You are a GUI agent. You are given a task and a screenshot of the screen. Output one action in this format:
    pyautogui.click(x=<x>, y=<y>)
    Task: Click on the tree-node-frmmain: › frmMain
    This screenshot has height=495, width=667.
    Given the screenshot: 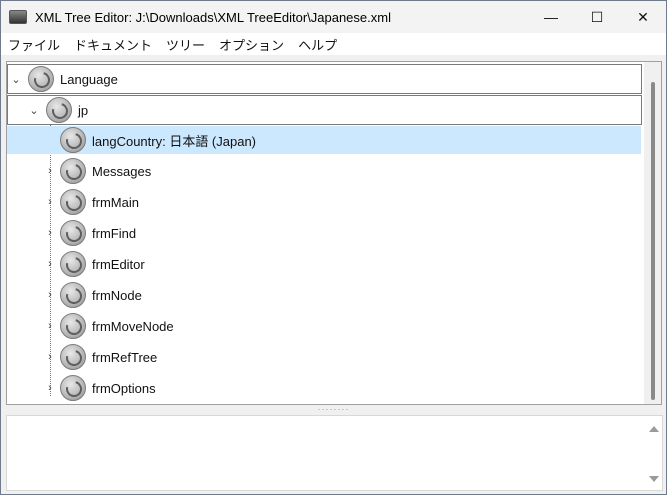 What is the action you would take?
    pyautogui.click(x=324, y=202)
    